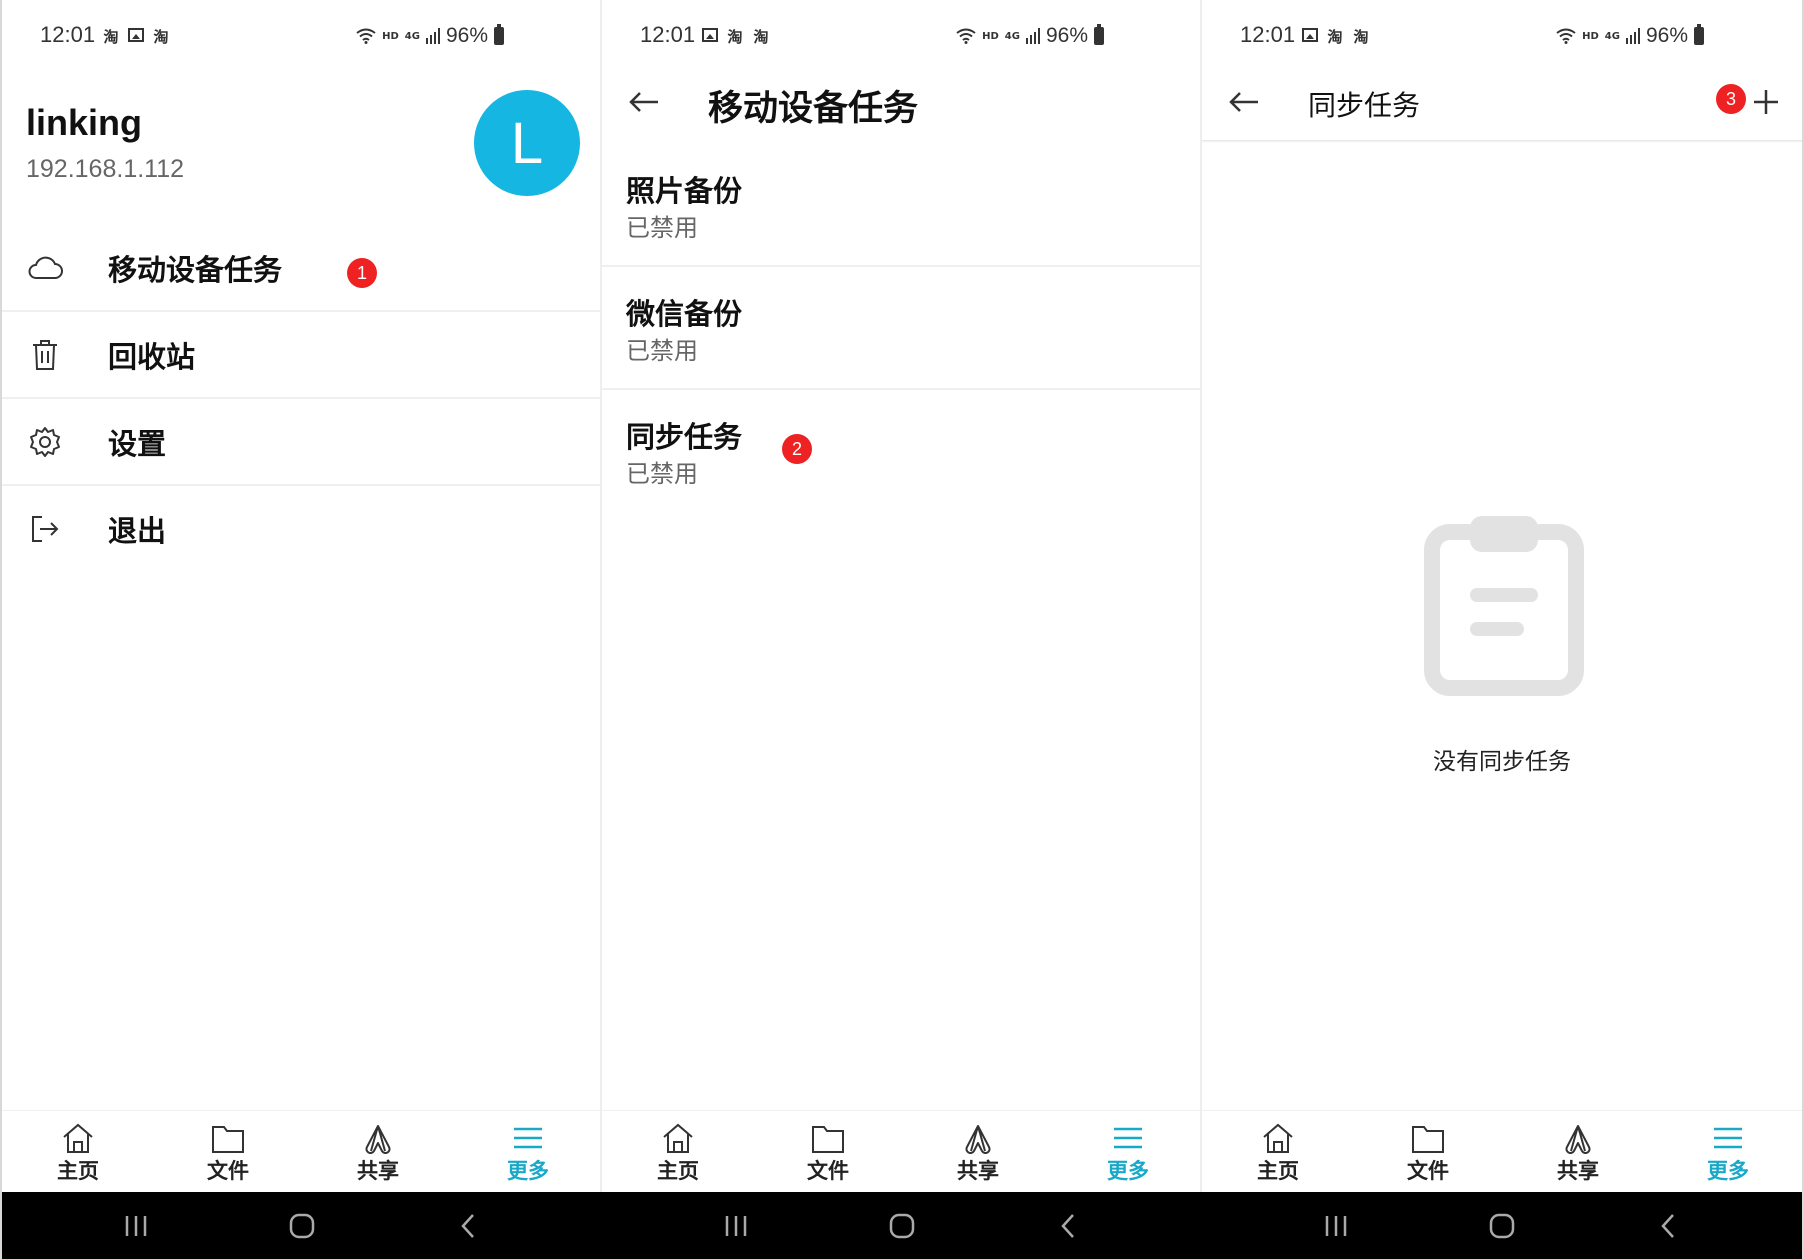 The image size is (1804, 1259). I want to click on menu-item-logout: 退出, so click(302, 529).